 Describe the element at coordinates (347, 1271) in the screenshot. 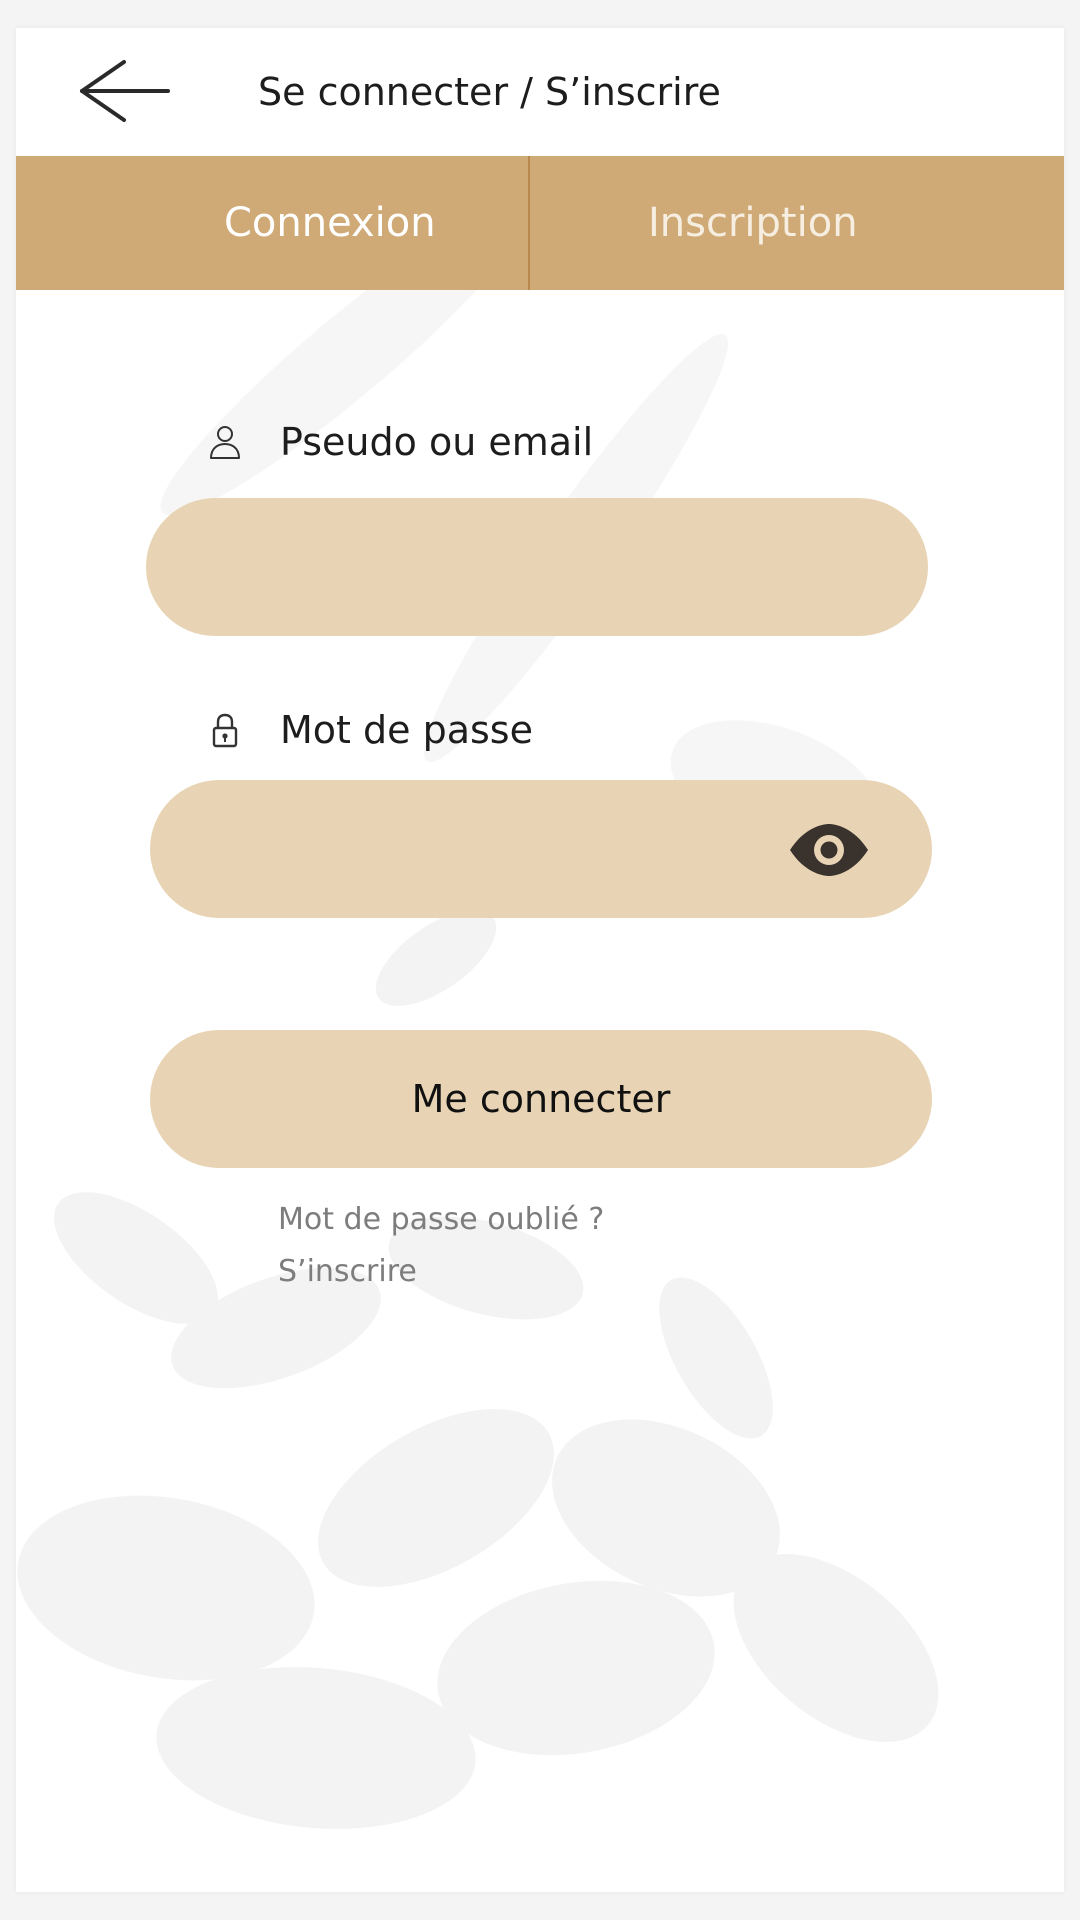

I see `signup-link: S’inscrire` at that location.